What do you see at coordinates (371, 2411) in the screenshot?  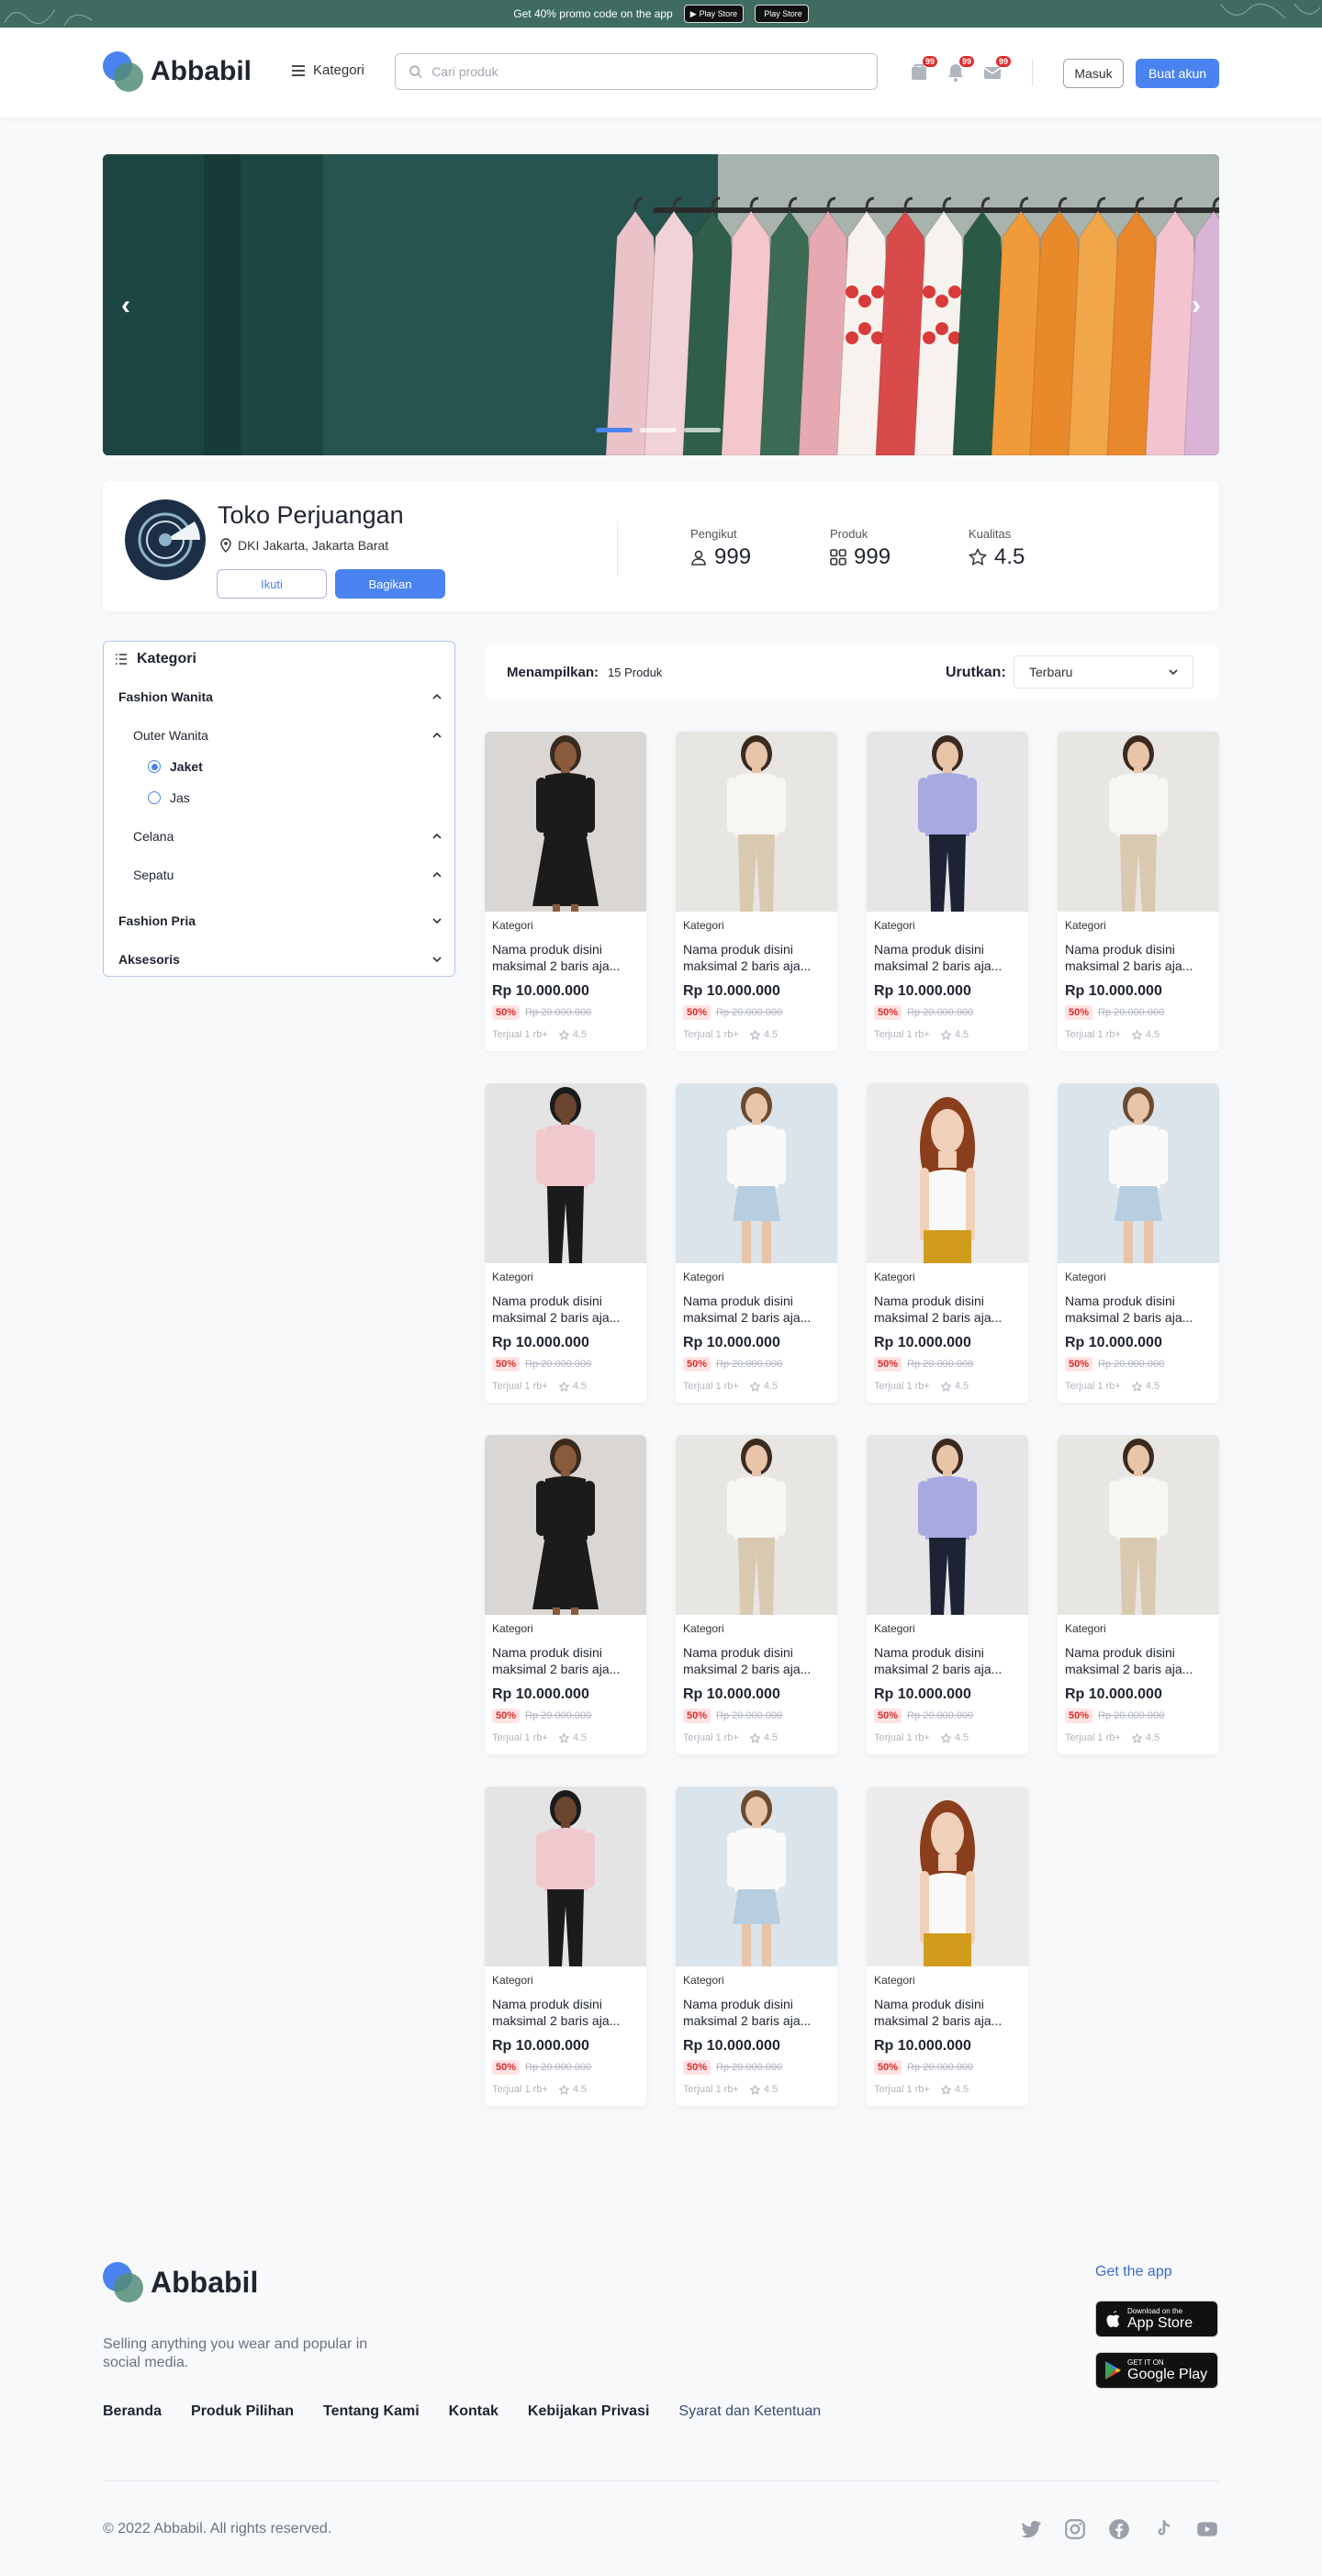 I see `footer-link: Tentang Kami` at bounding box center [371, 2411].